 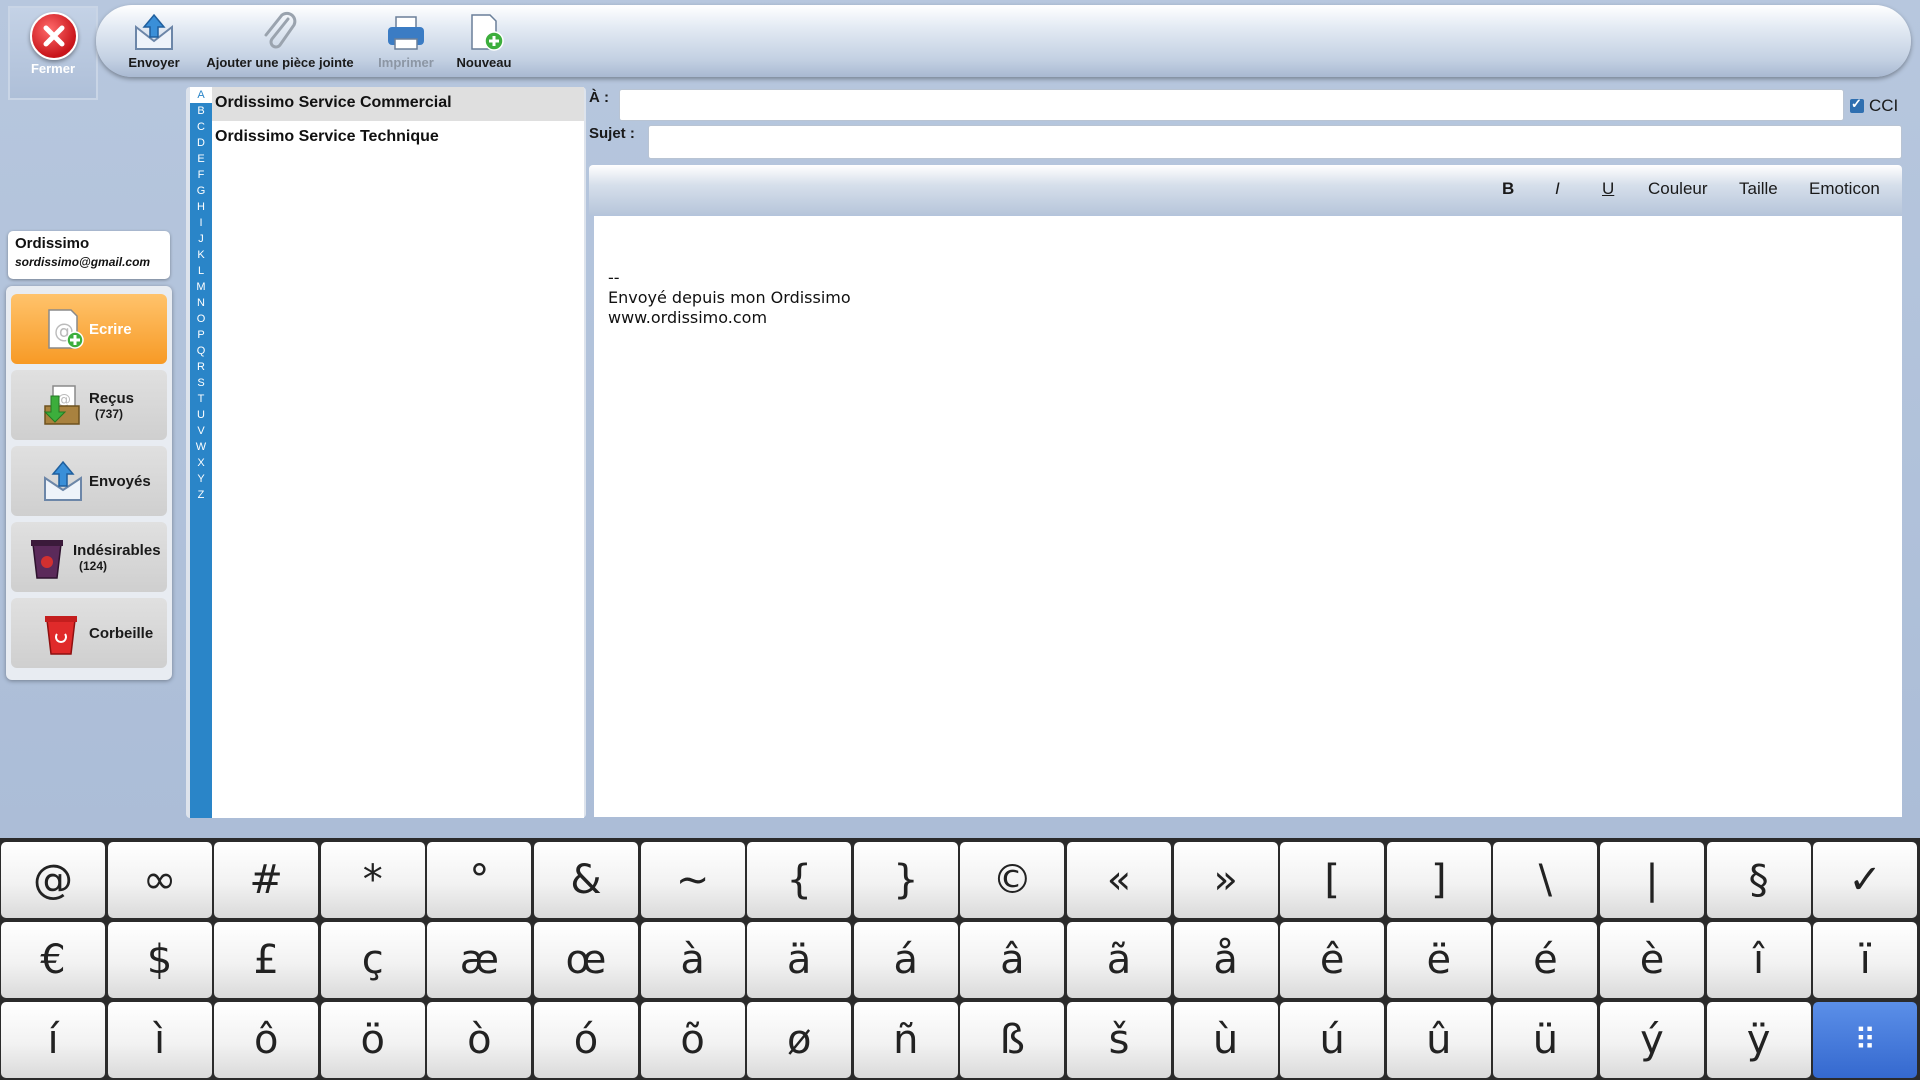 I want to click on italic-button: I, so click(x=1557, y=189).